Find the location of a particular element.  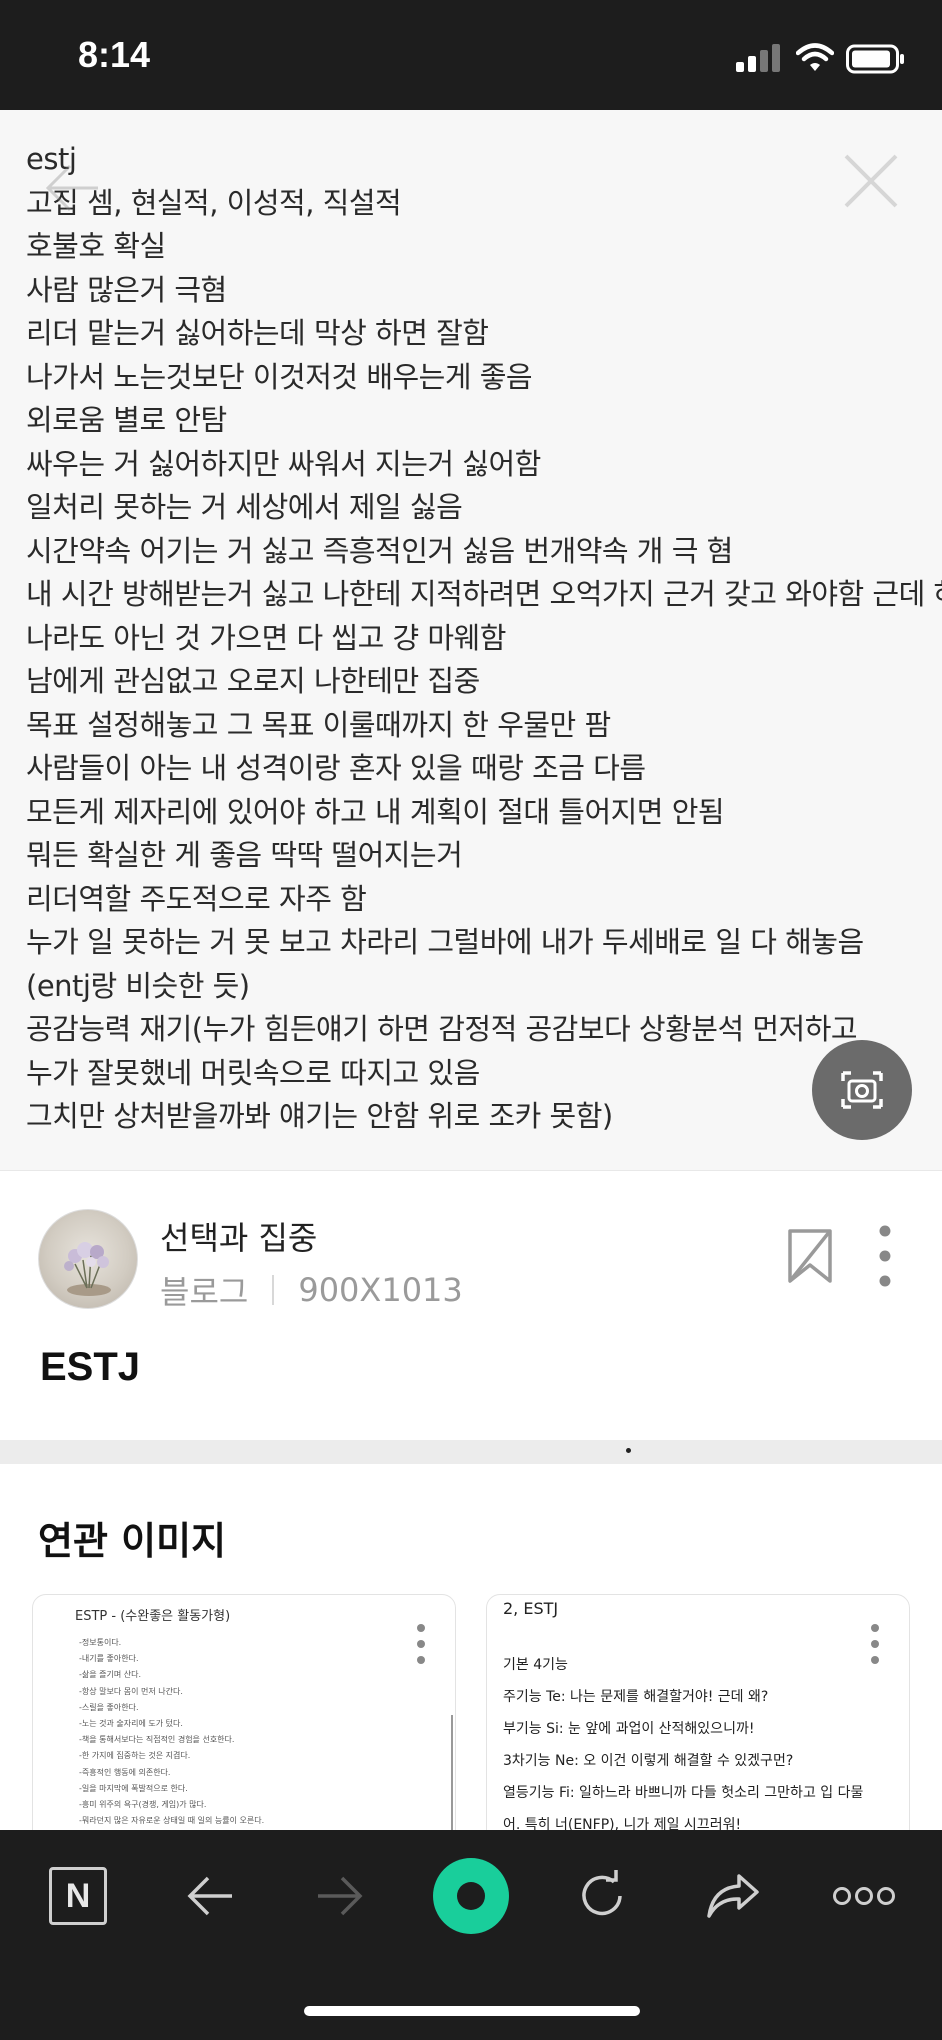

related-heading: 연관 이미지 is located at coordinates (132, 1541).